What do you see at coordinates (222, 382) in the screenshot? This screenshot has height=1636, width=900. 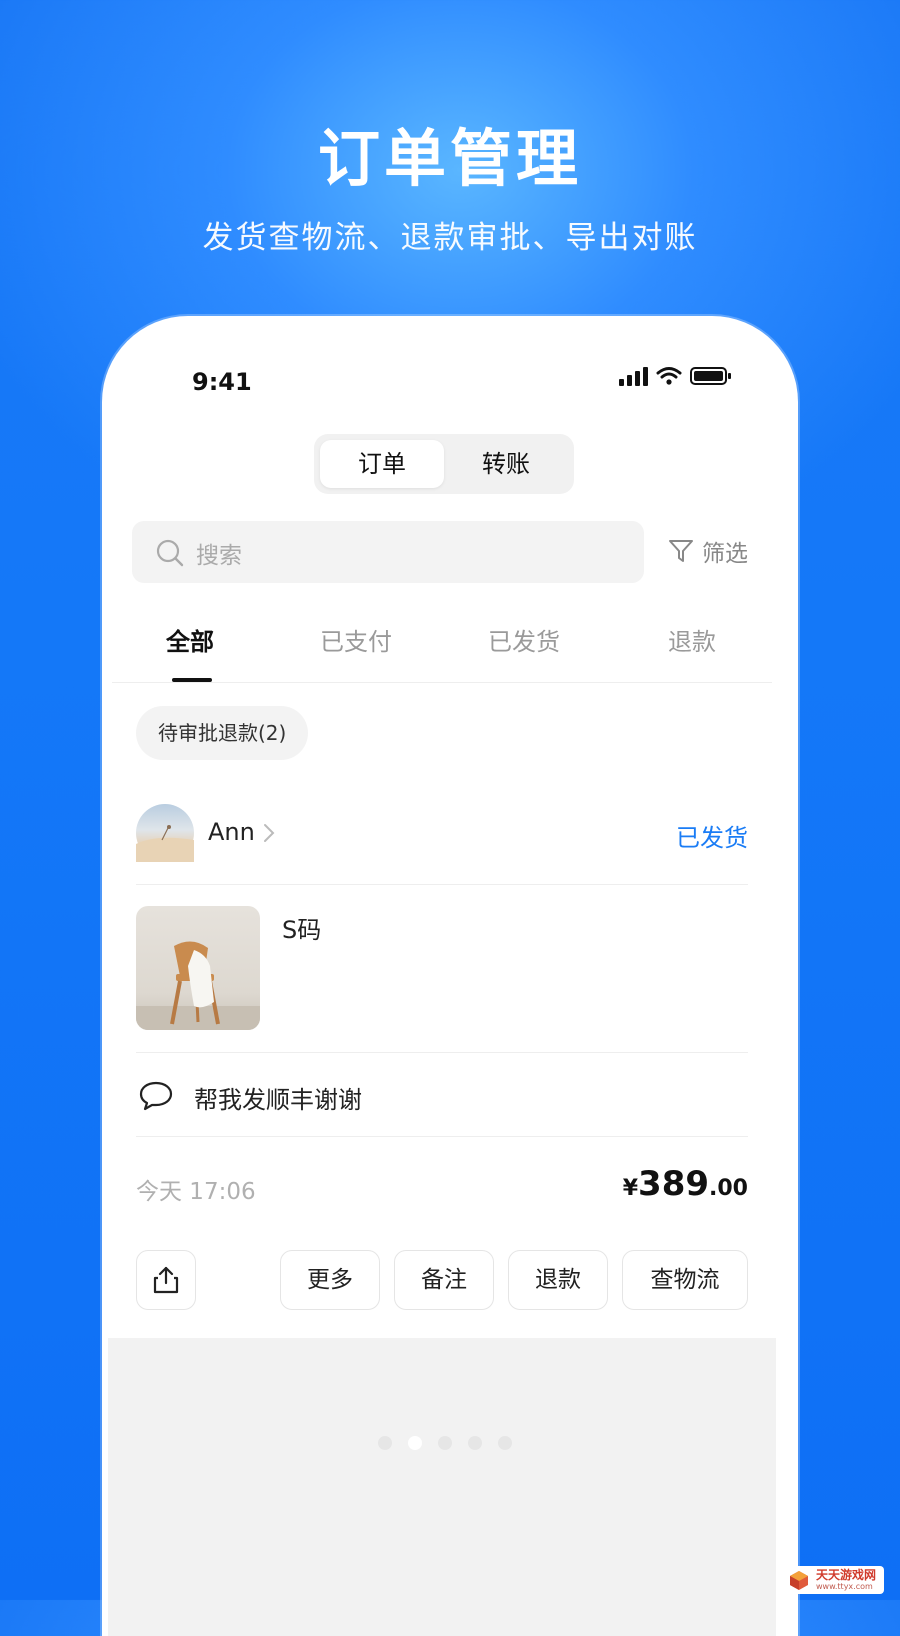 I see `status-time: 9:41` at bounding box center [222, 382].